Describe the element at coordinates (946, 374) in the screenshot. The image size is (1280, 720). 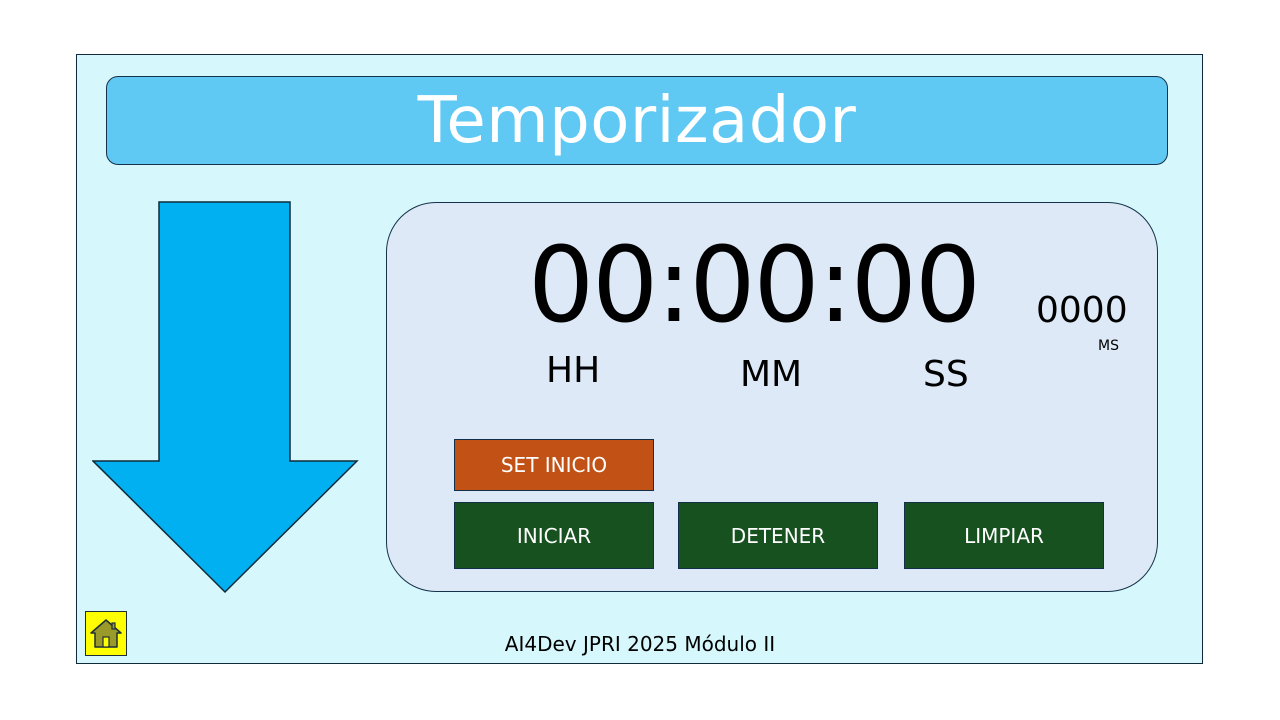
I see `seconds-label: SS` at that location.